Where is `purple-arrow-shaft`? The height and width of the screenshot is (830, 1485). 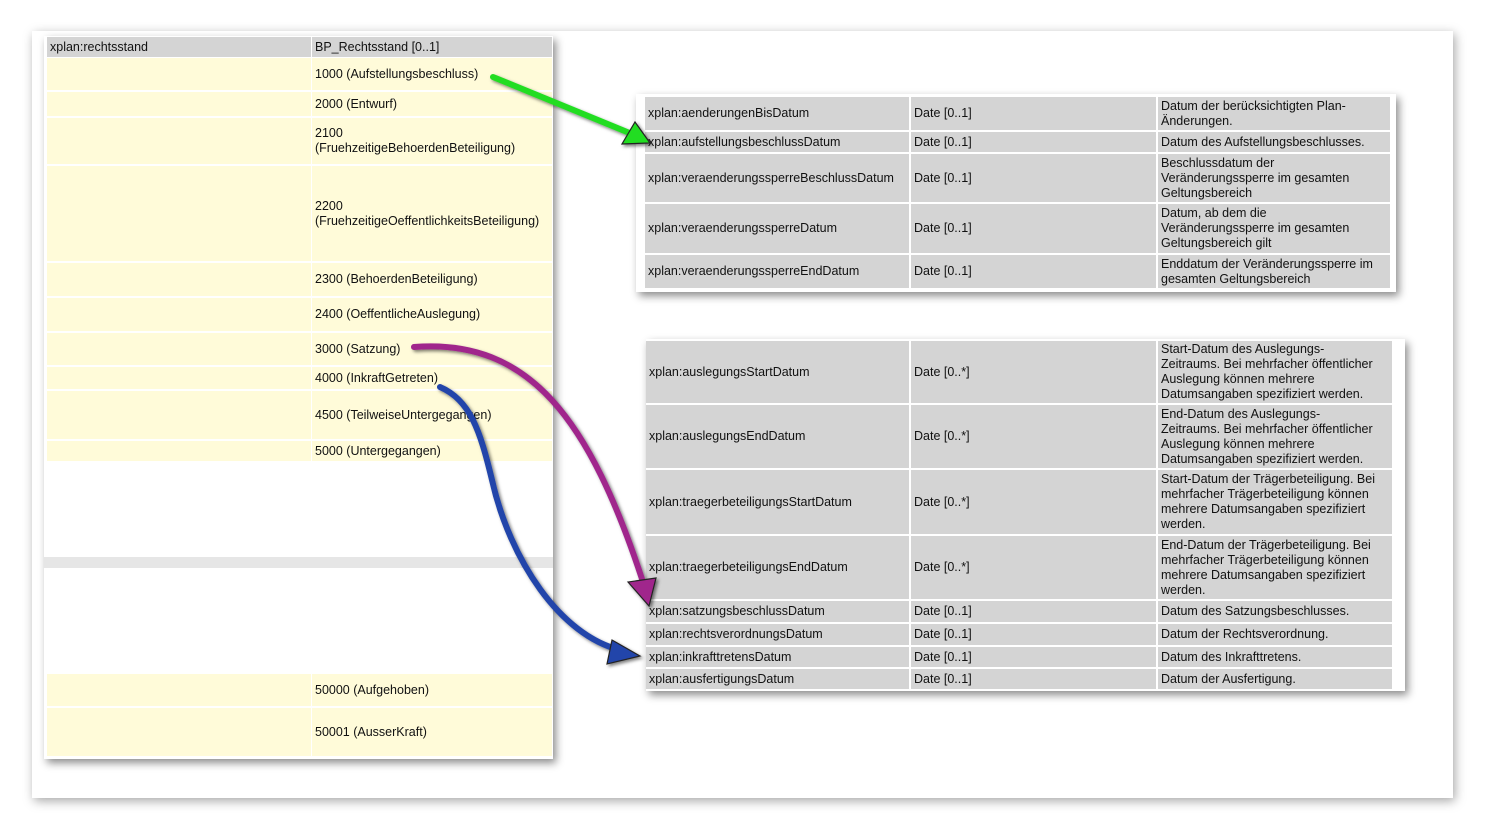
purple-arrow-shaft is located at coordinates (528, 464).